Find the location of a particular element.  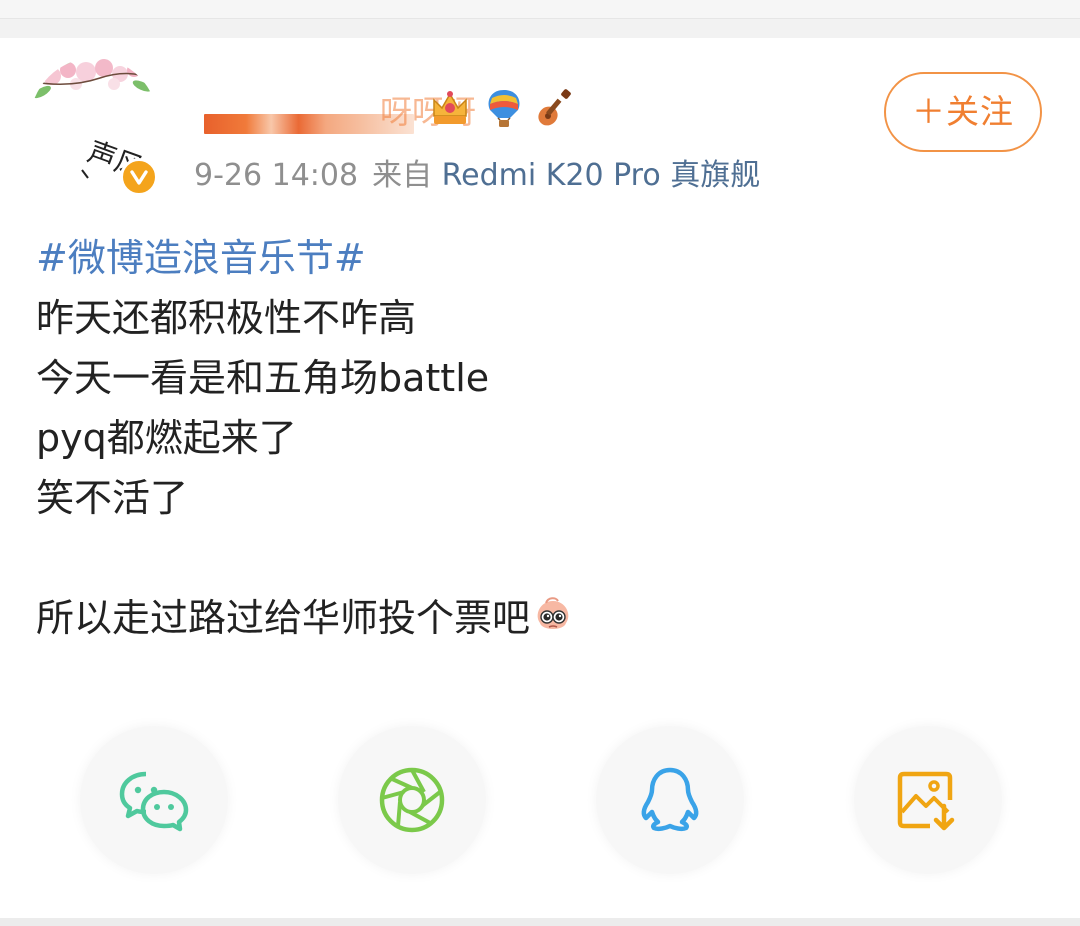

avatar: 声风 is located at coordinates (94, 127).